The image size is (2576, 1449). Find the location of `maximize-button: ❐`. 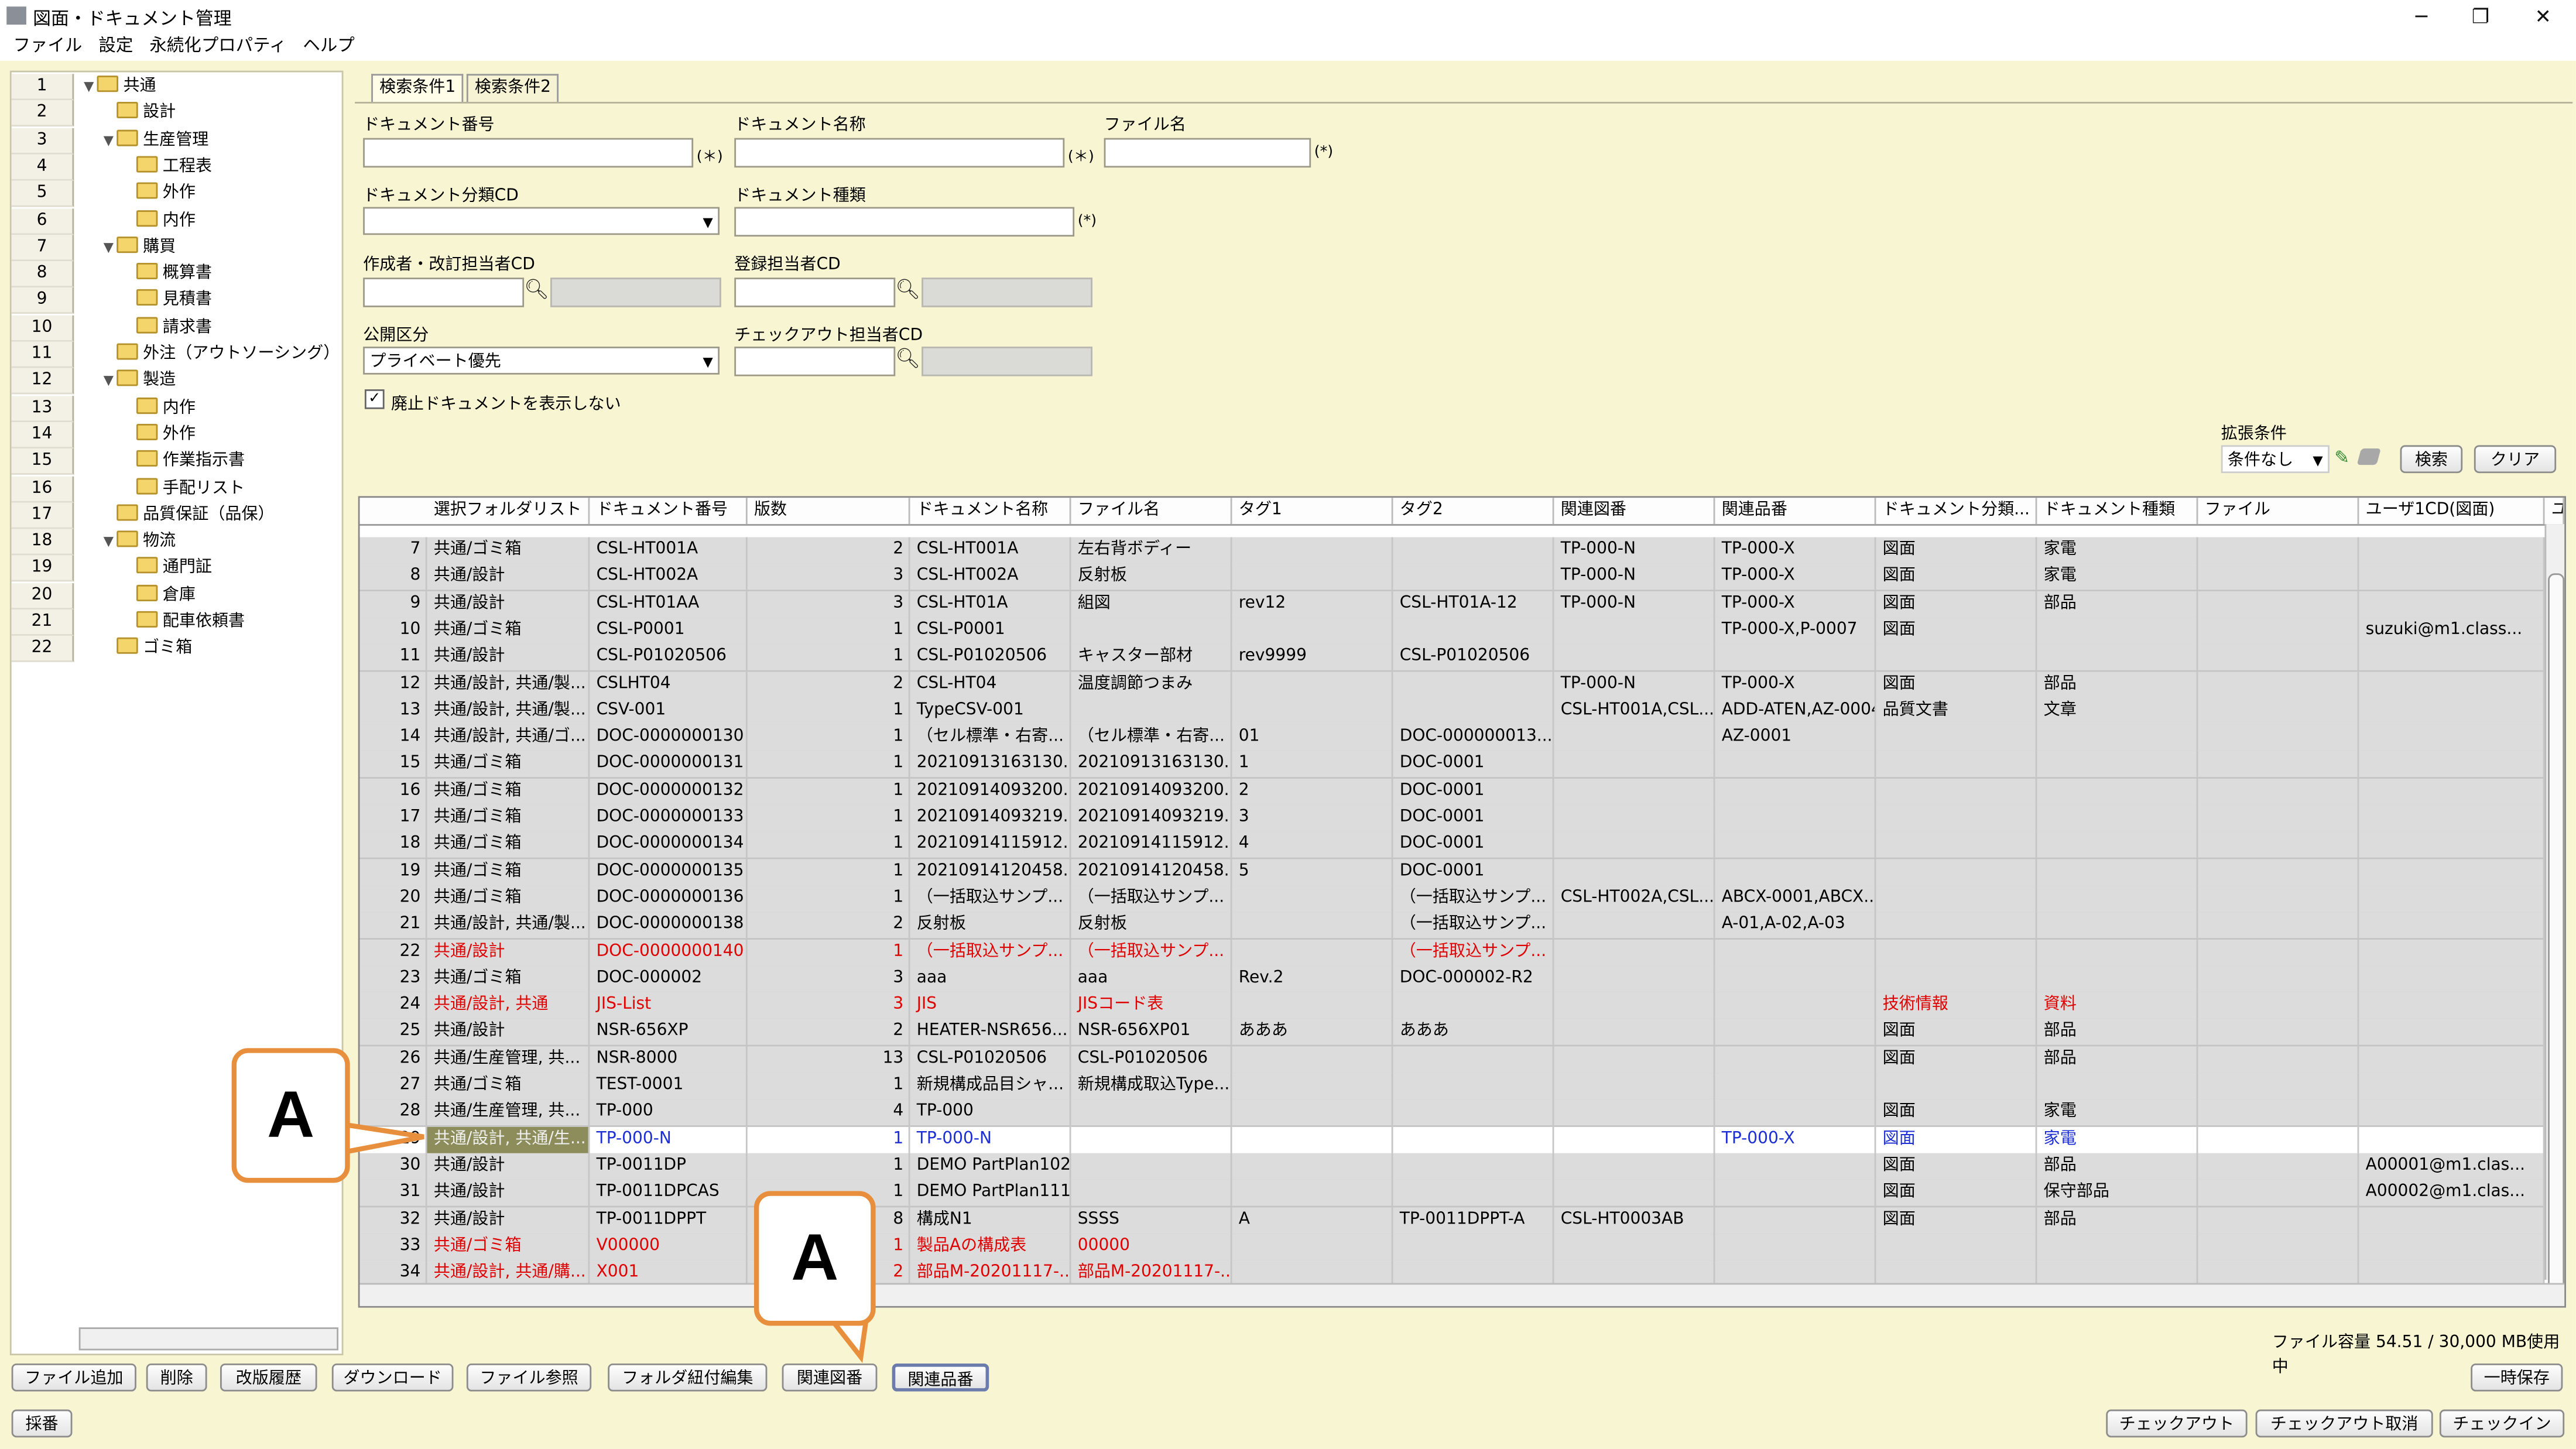

maximize-button: ❐ is located at coordinates (2481, 17).